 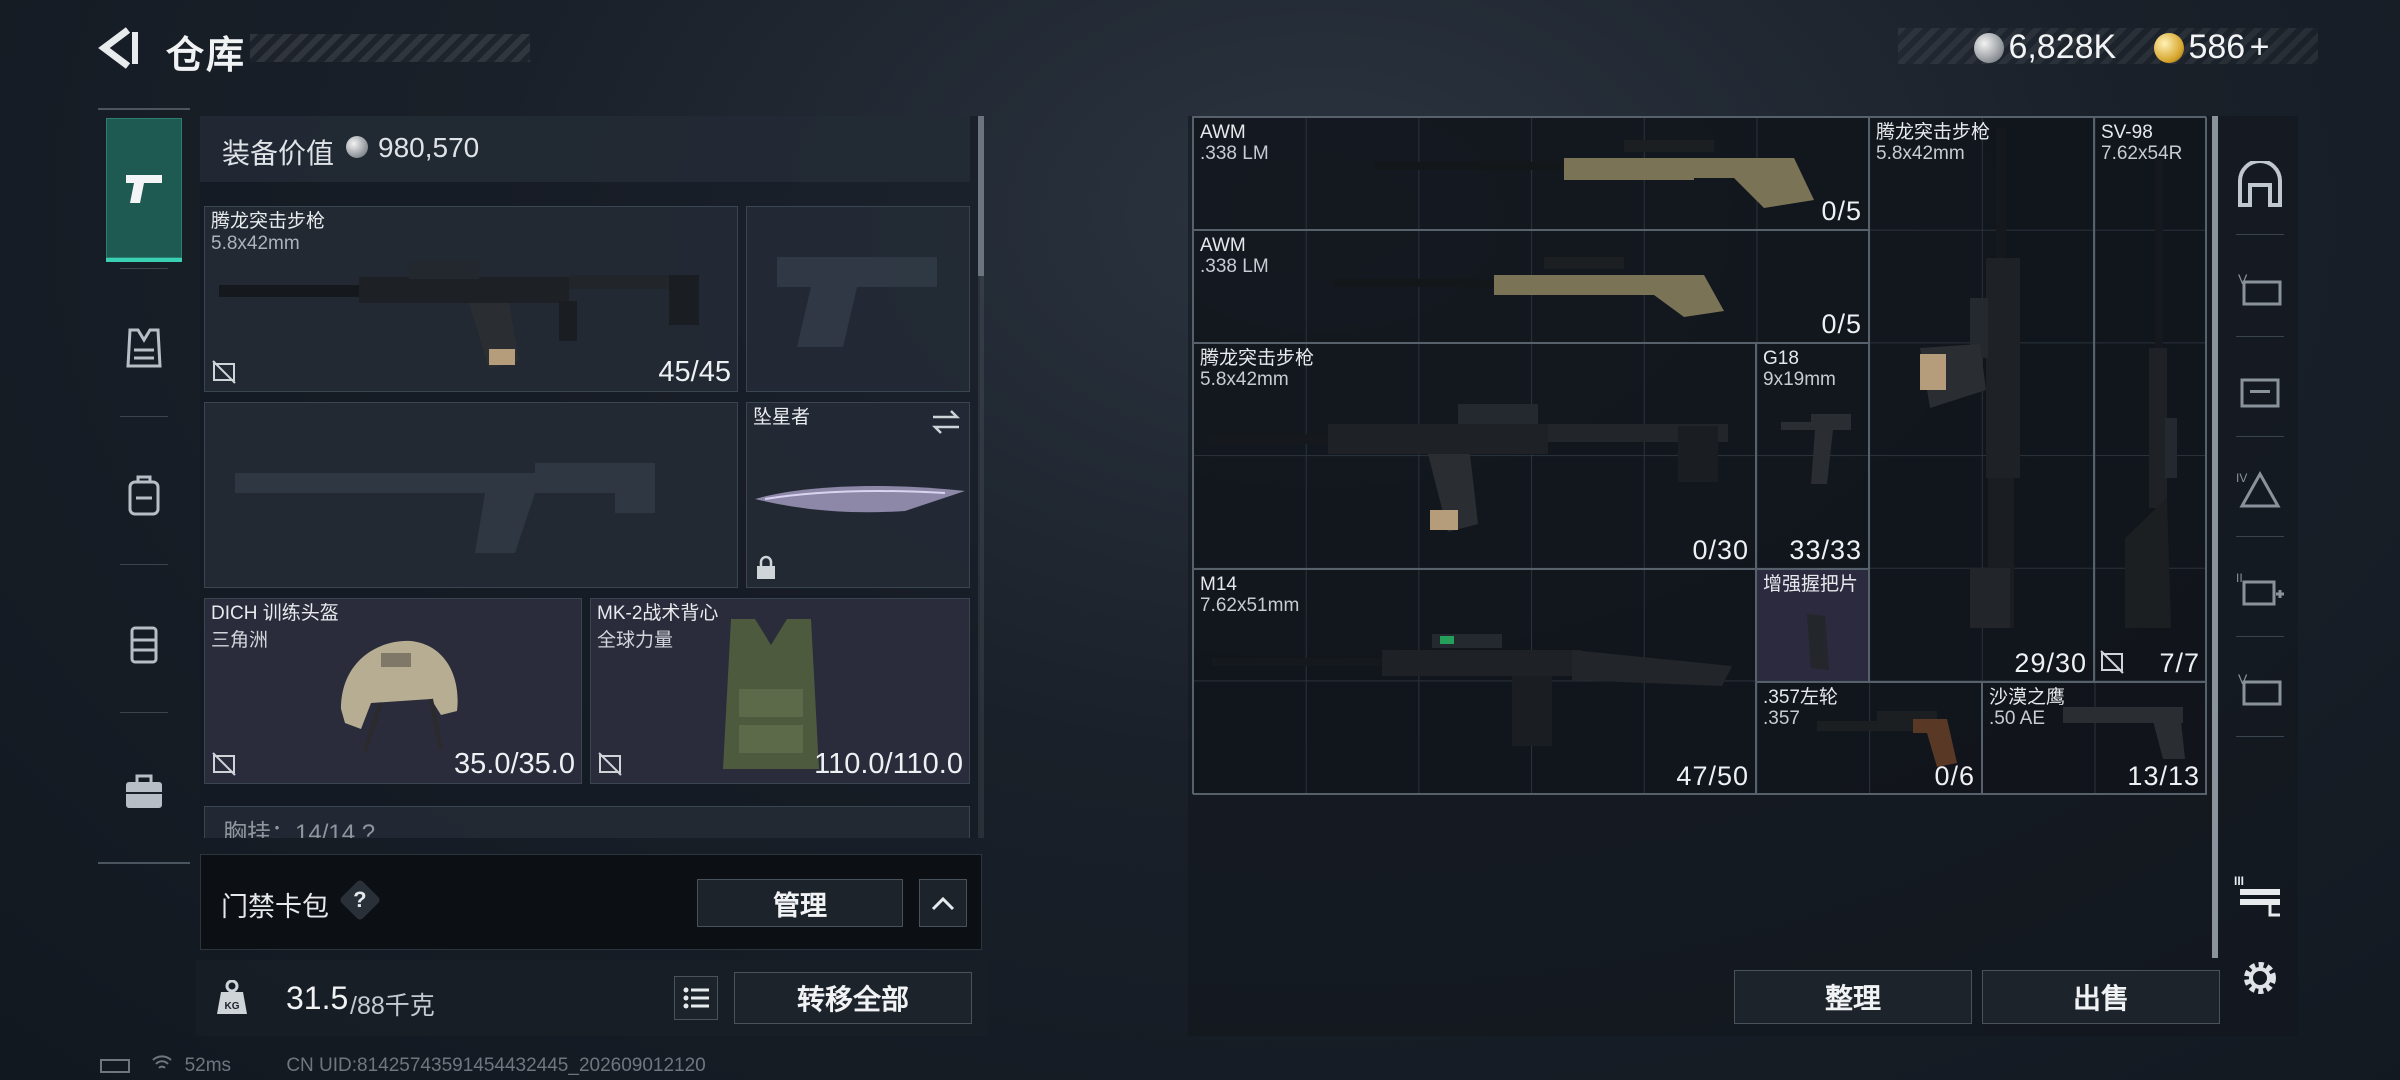 I want to click on rail-tab-i, so click(x=2260, y=390).